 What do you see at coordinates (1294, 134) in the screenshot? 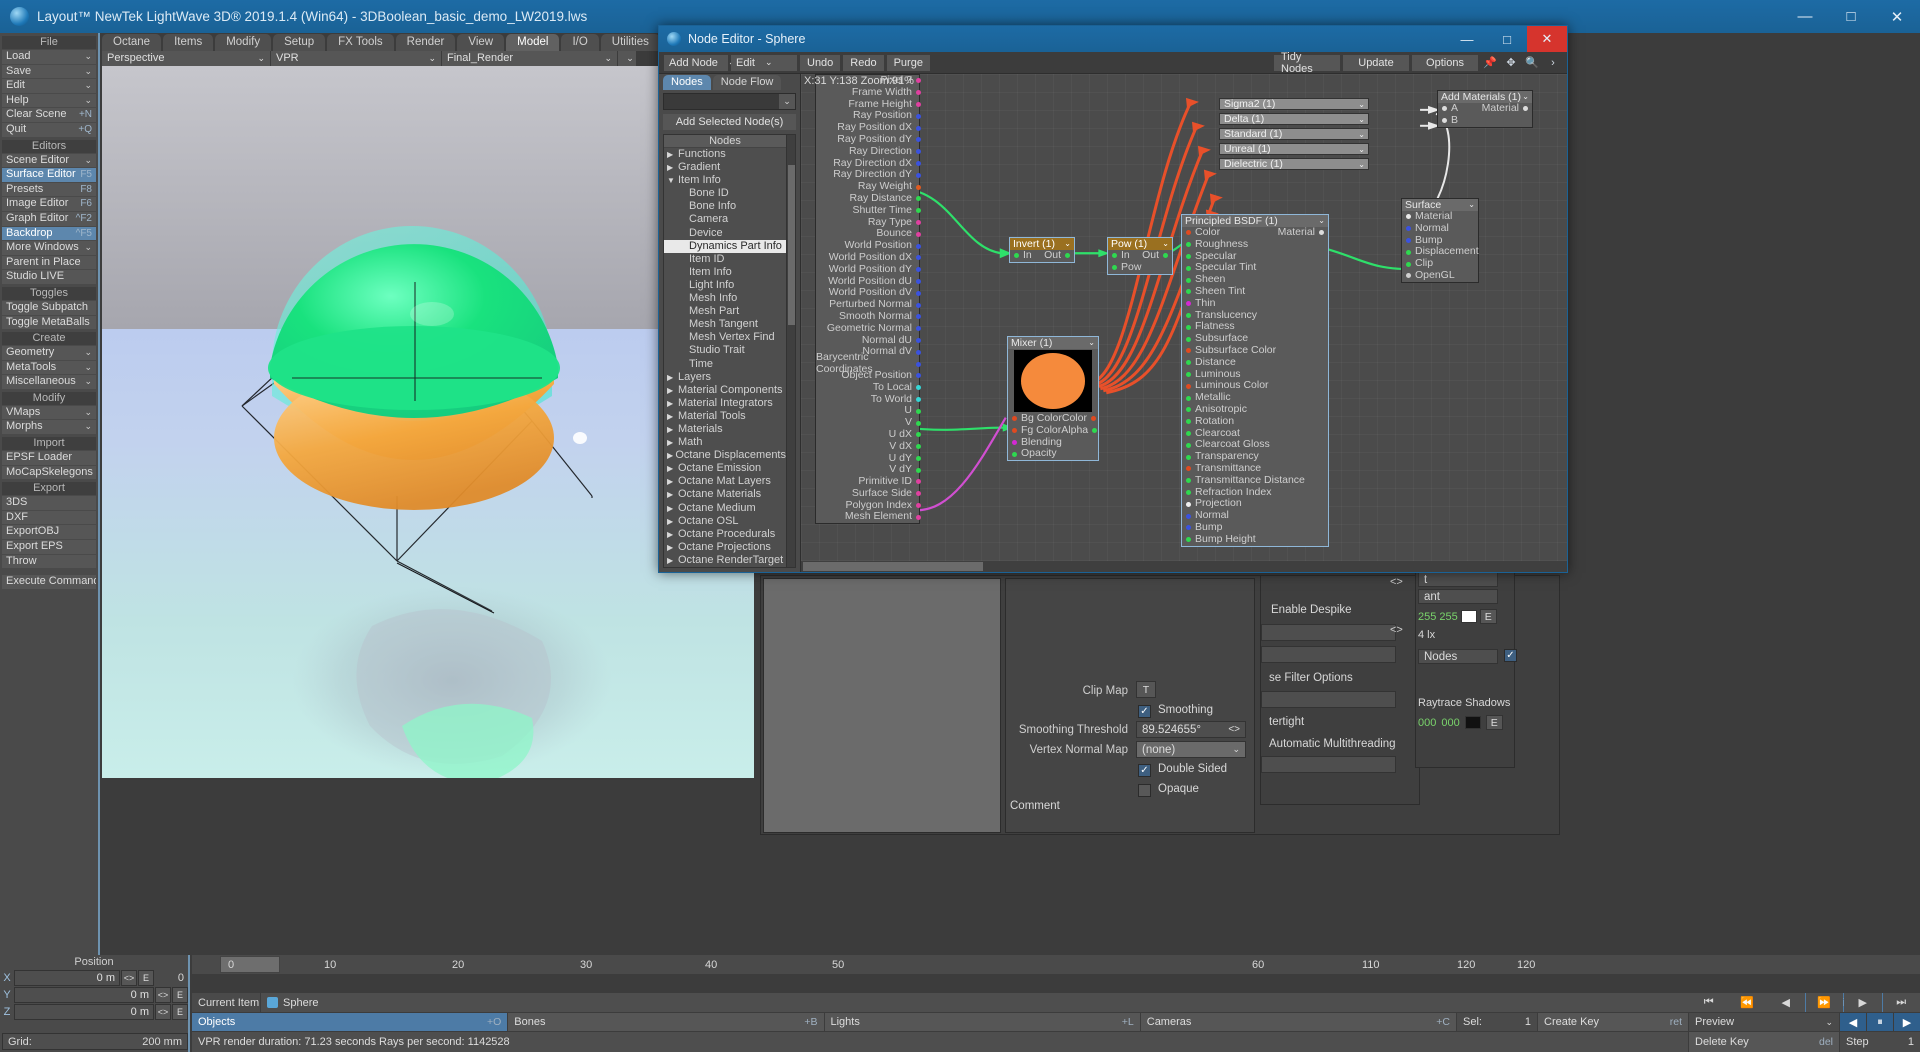
I see `collapsed-node-standard-1-: Standard (1) ⌄` at bounding box center [1294, 134].